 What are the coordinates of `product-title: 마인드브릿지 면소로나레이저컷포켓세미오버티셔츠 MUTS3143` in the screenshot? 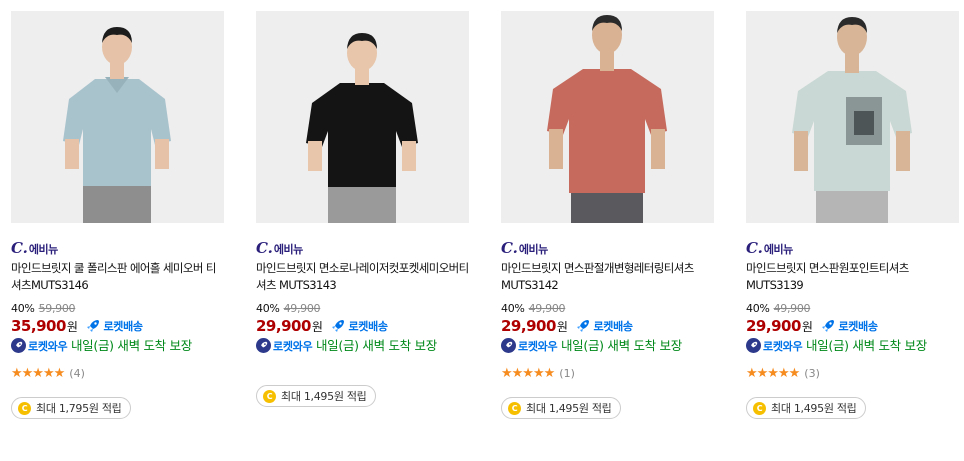 It's located at (363, 277).